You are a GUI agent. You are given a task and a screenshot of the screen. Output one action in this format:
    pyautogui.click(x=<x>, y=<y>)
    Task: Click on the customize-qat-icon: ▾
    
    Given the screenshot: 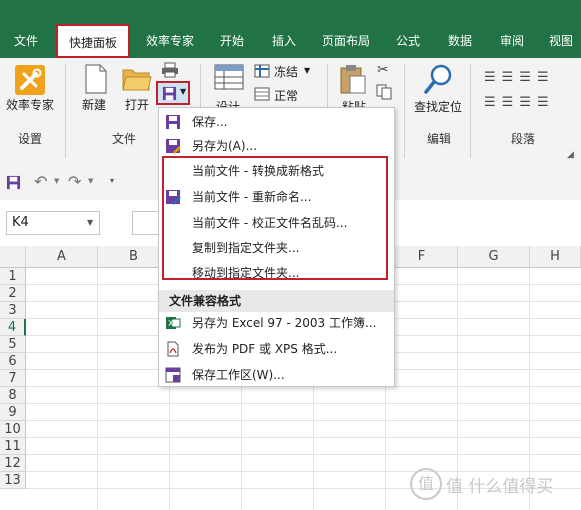 What is the action you would take?
    pyautogui.click(x=112, y=180)
    